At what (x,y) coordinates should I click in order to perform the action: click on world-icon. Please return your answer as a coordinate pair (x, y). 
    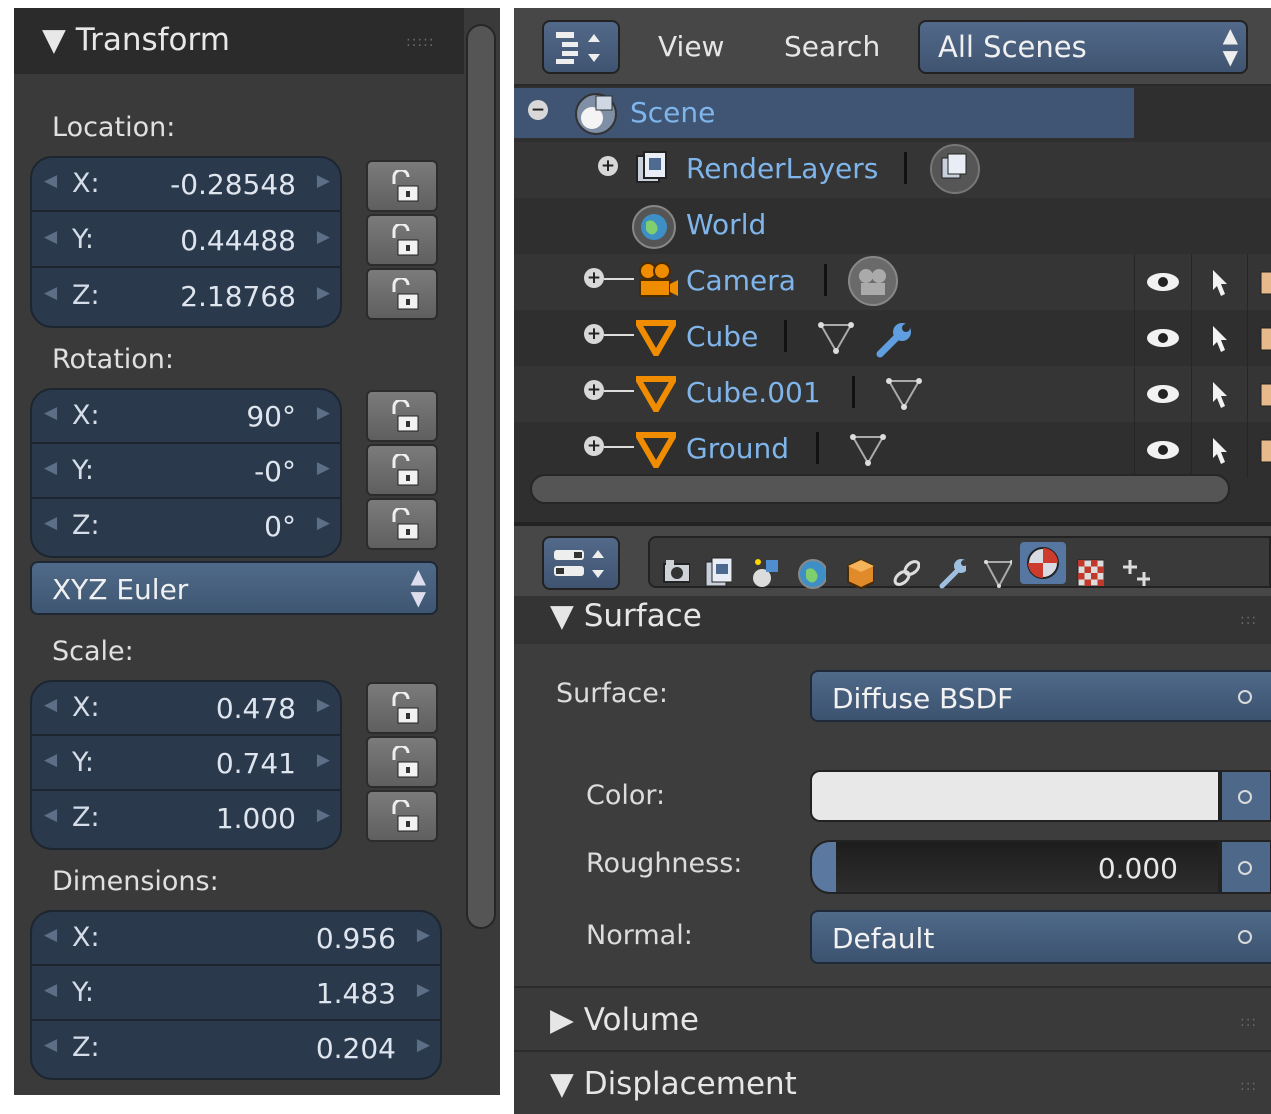
    Looking at the image, I should click on (811, 573).